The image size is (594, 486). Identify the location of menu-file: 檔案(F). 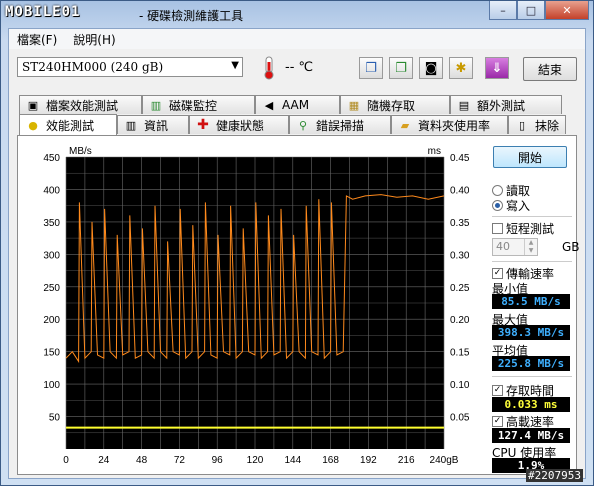
(37, 39).